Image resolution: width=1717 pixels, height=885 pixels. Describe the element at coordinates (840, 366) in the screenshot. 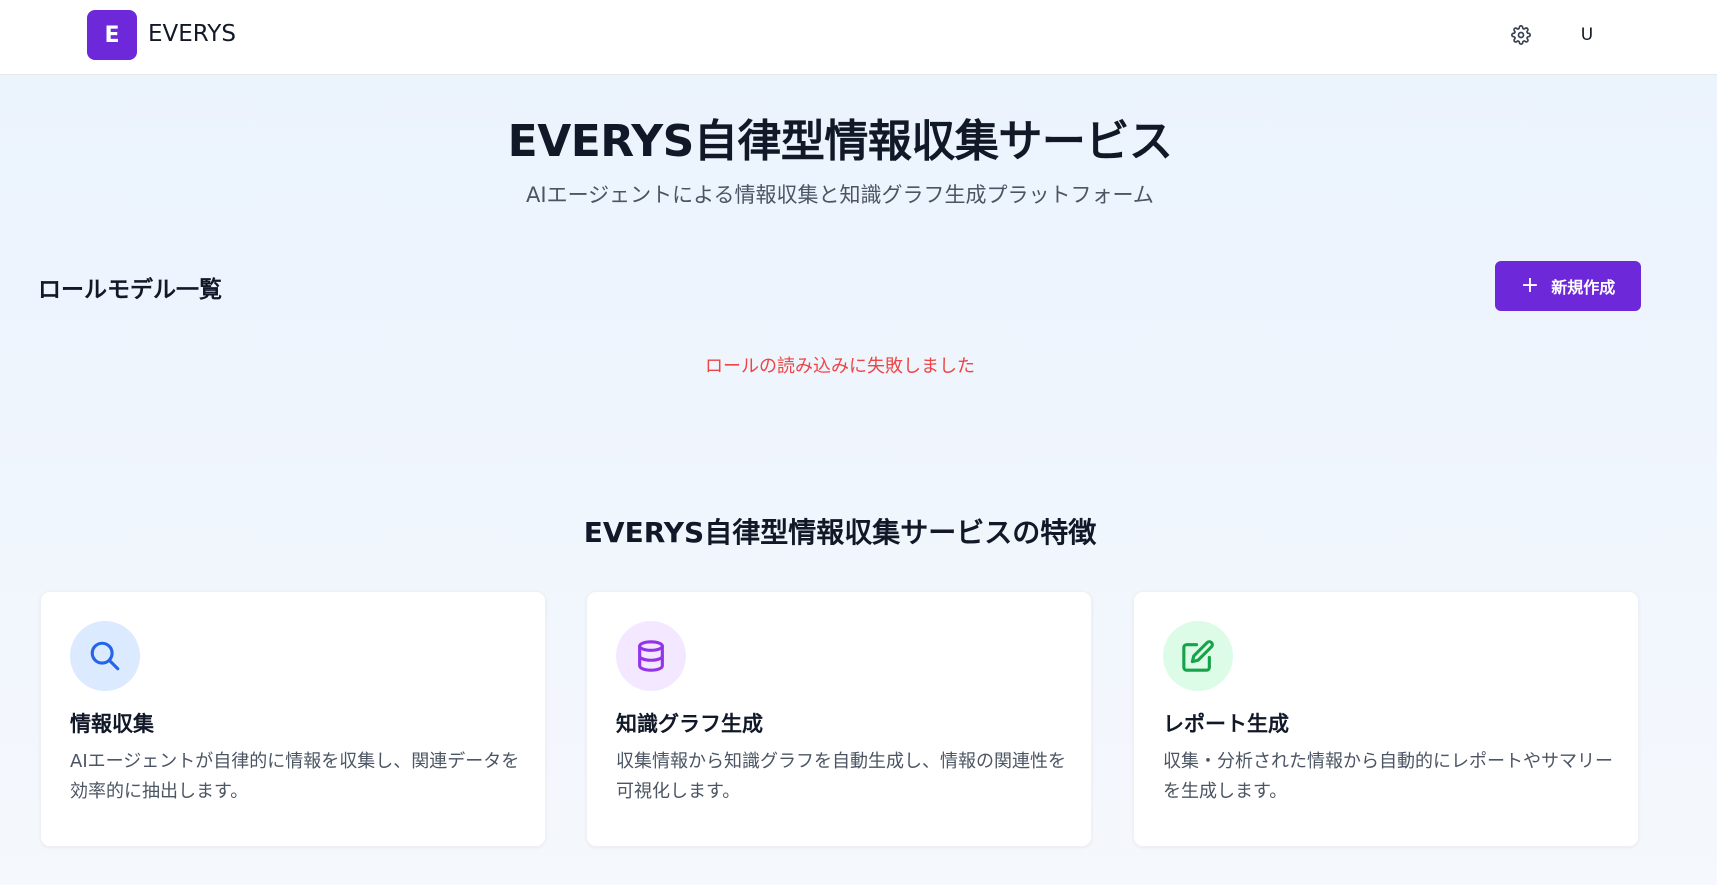

I see `error-message: ロールの読み込みに失敗しました` at that location.